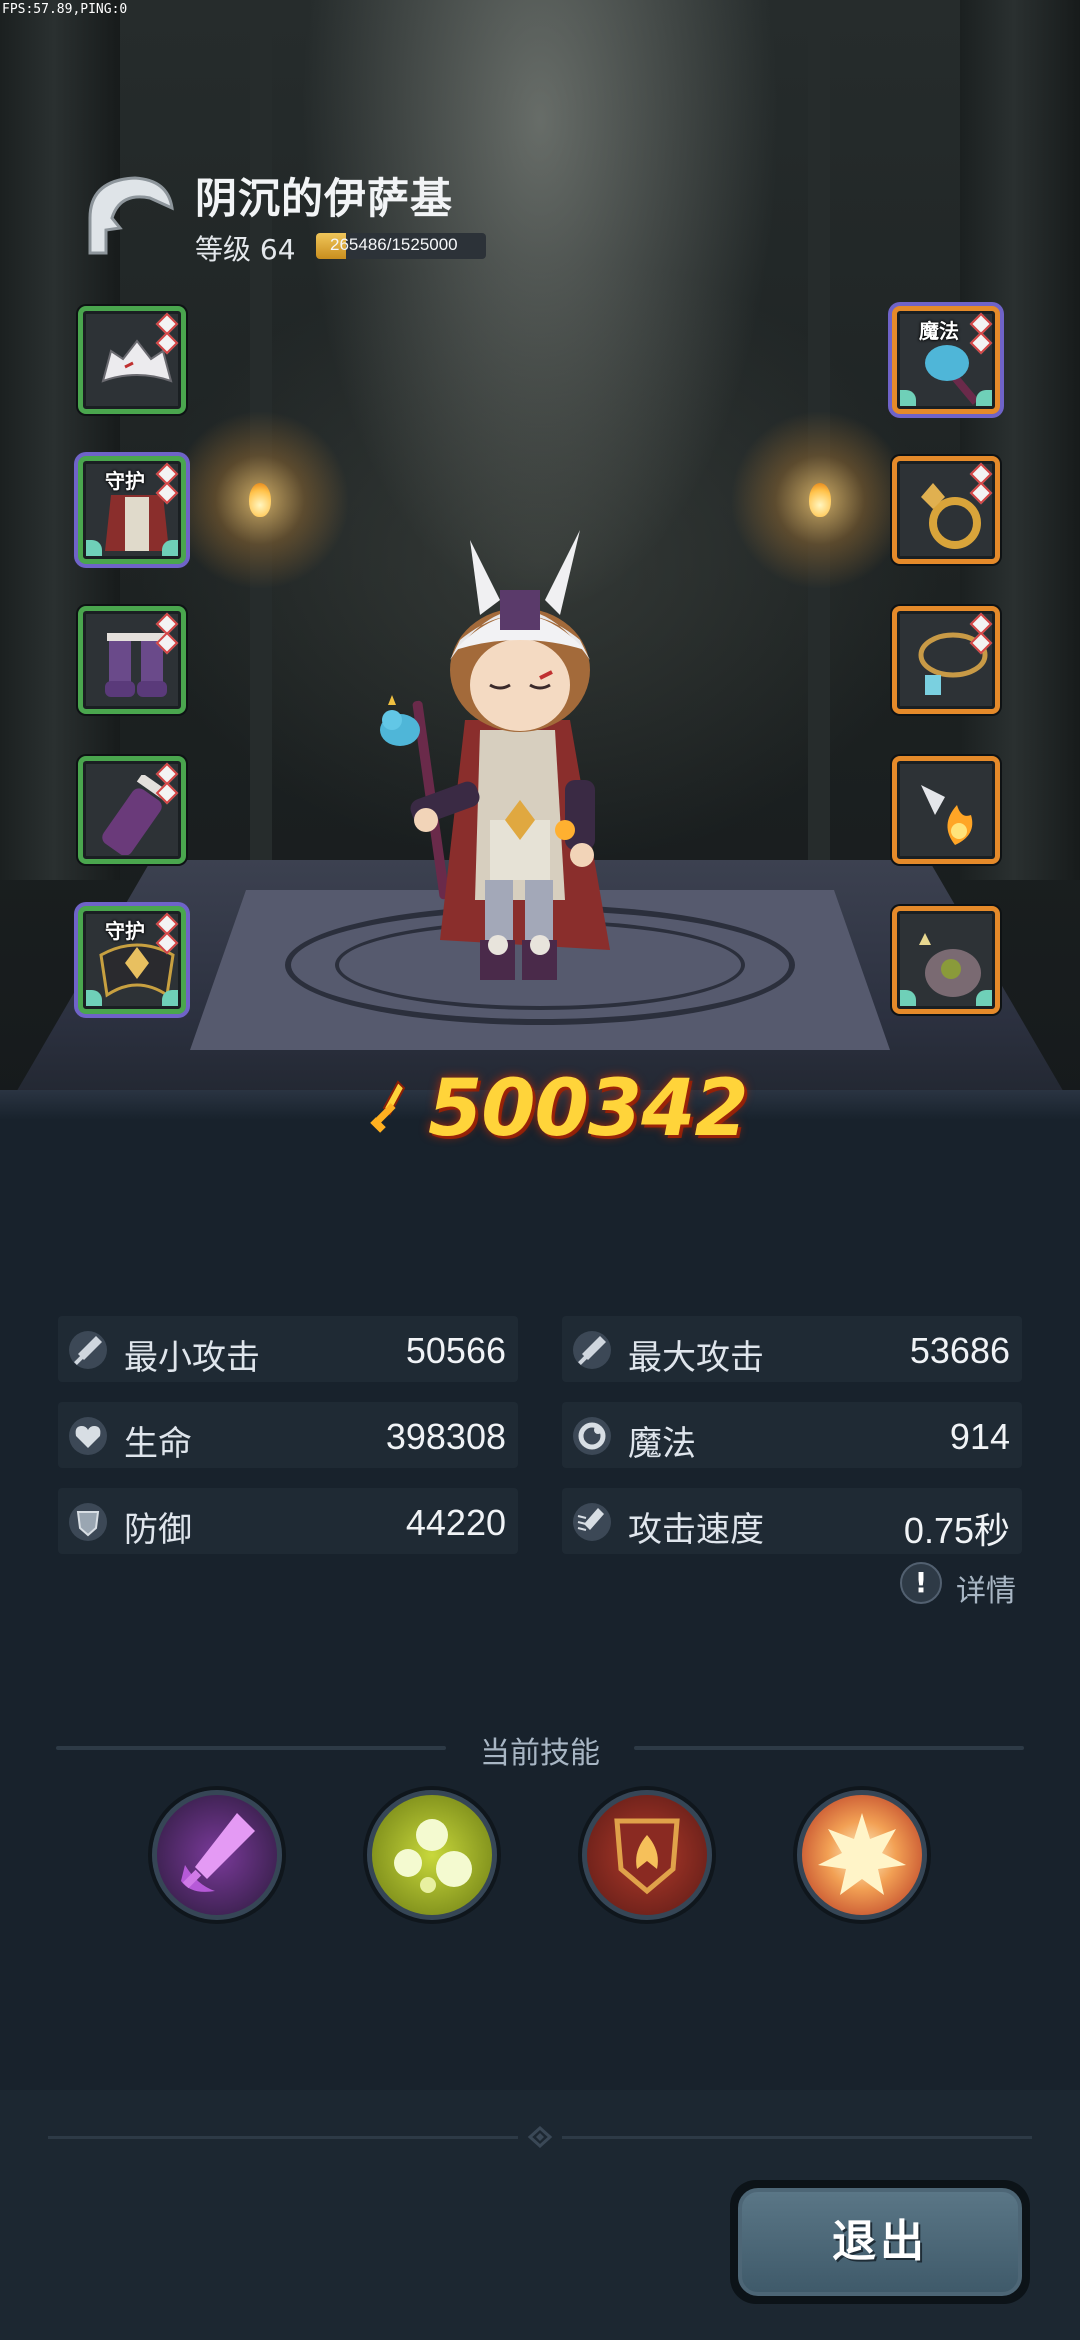 This screenshot has width=1080, height=2340. What do you see at coordinates (946, 360) in the screenshot?
I see `equip-slot-staff: 魔法` at bounding box center [946, 360].